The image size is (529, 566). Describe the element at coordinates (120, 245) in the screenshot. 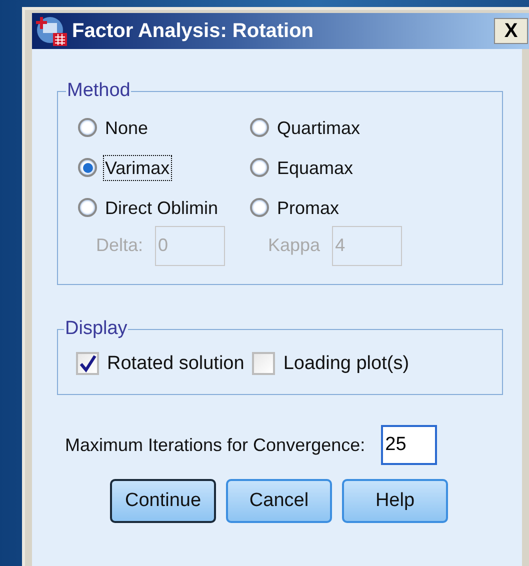

I see `param-label: Delta:` at that location.